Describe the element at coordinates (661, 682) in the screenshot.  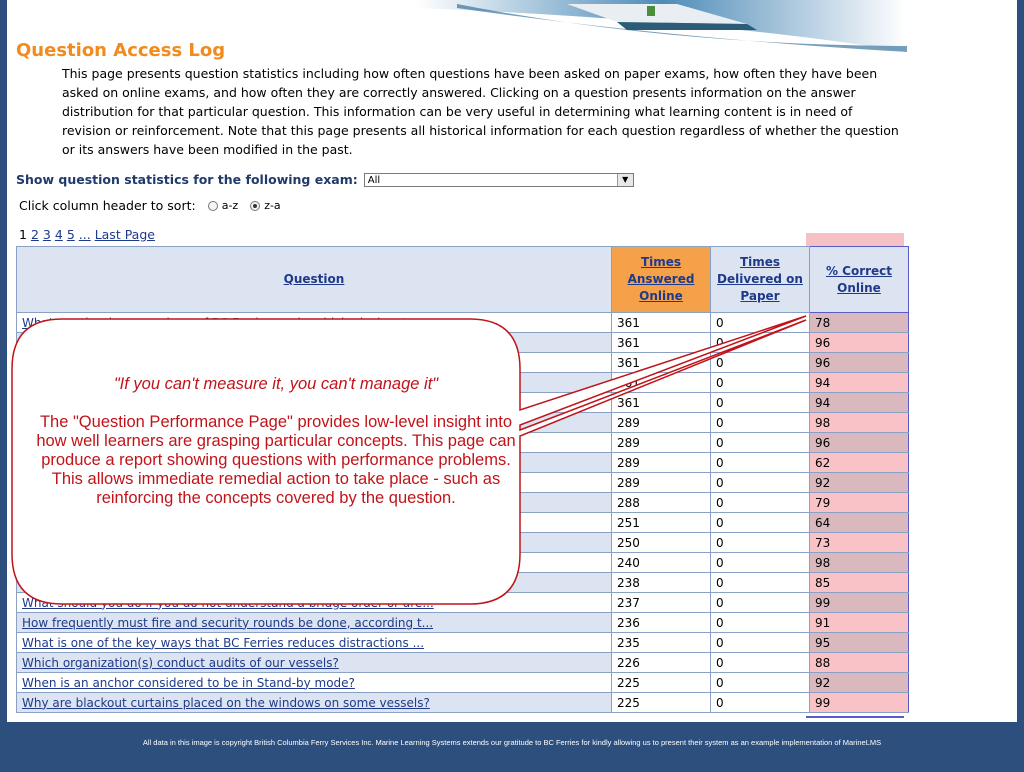
I see `times-answered-cell: 225` at that location.